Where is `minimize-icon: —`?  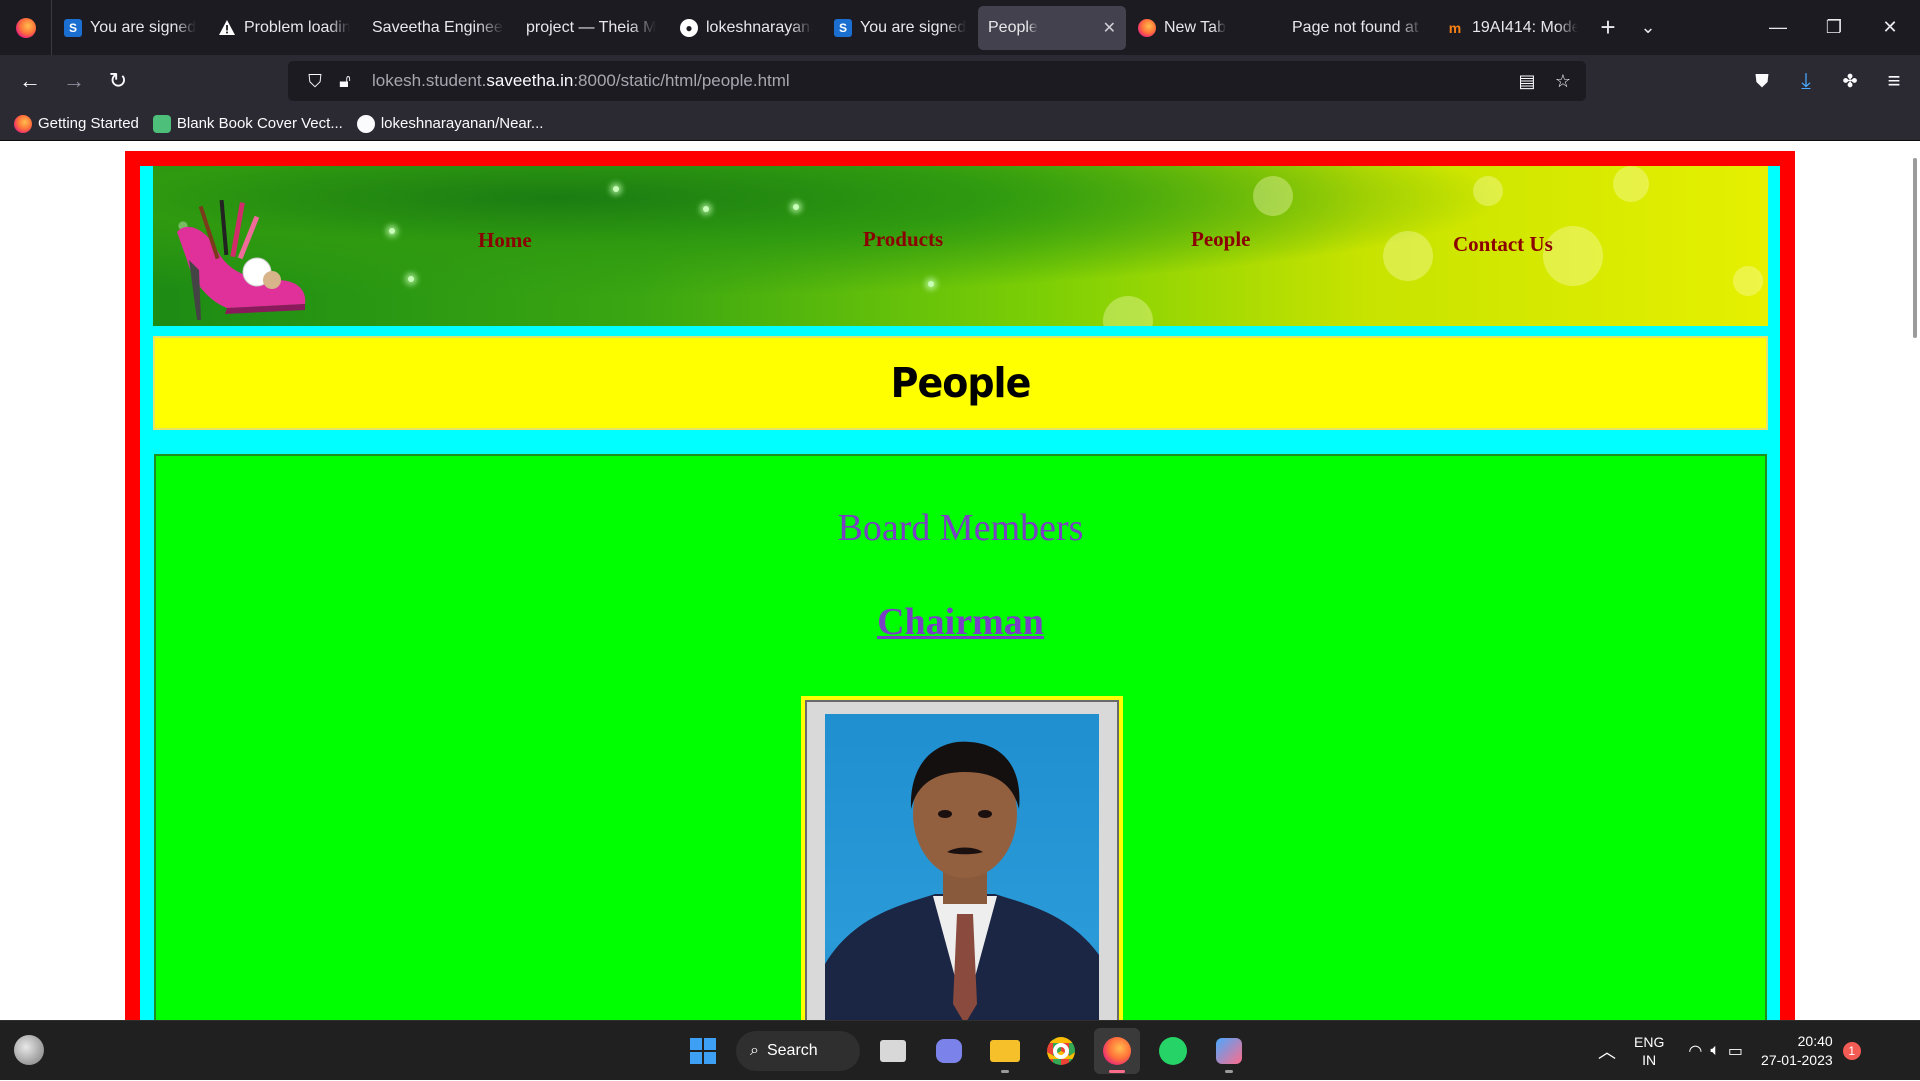
minimize-icon: — is located at coordinates (1778, 27).